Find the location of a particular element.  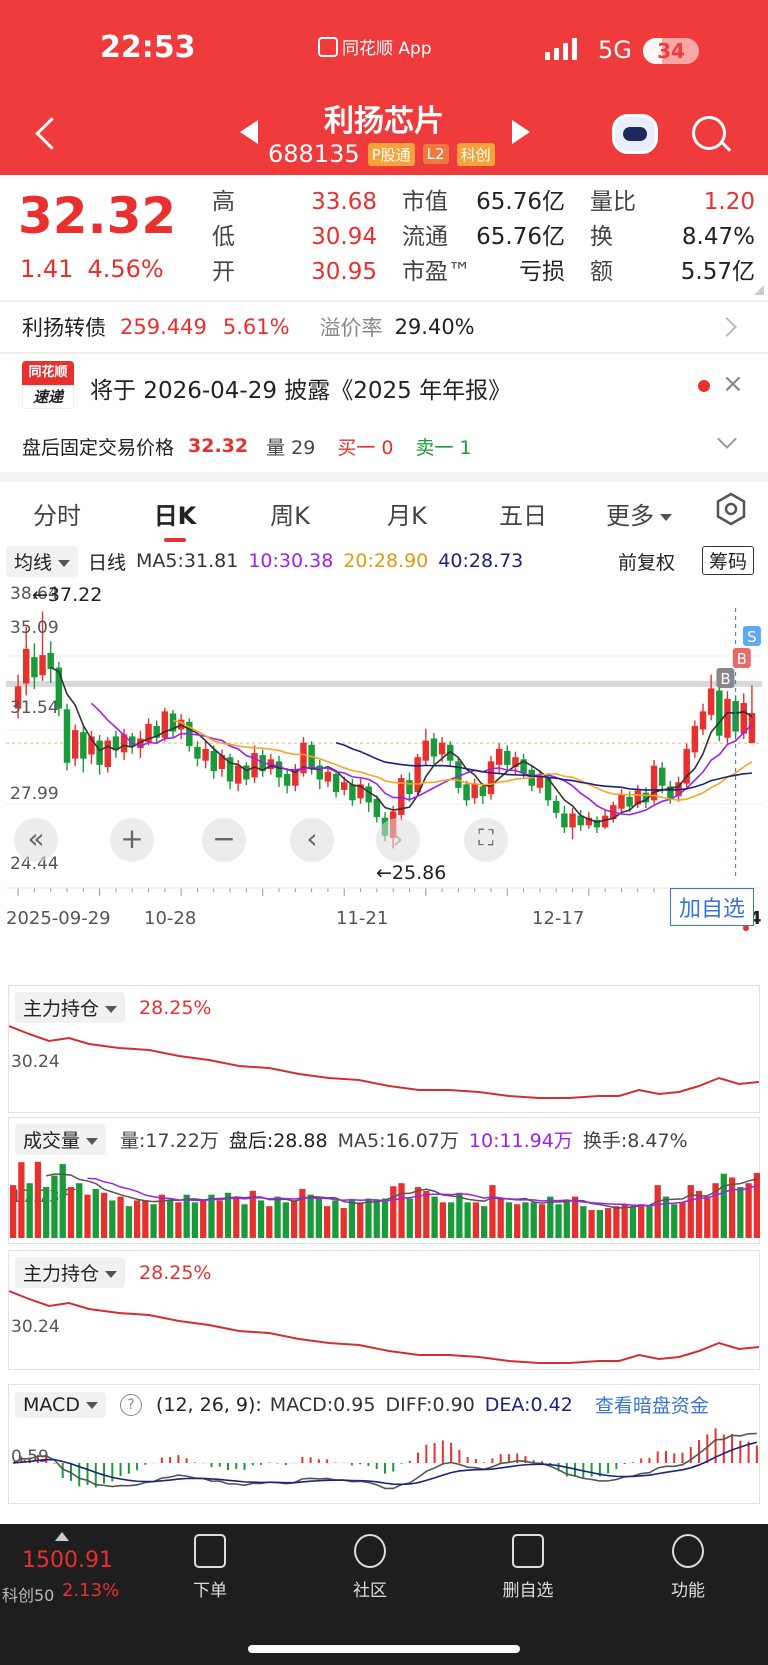

stock-code: 688135 is located at coordinates (314, 154).